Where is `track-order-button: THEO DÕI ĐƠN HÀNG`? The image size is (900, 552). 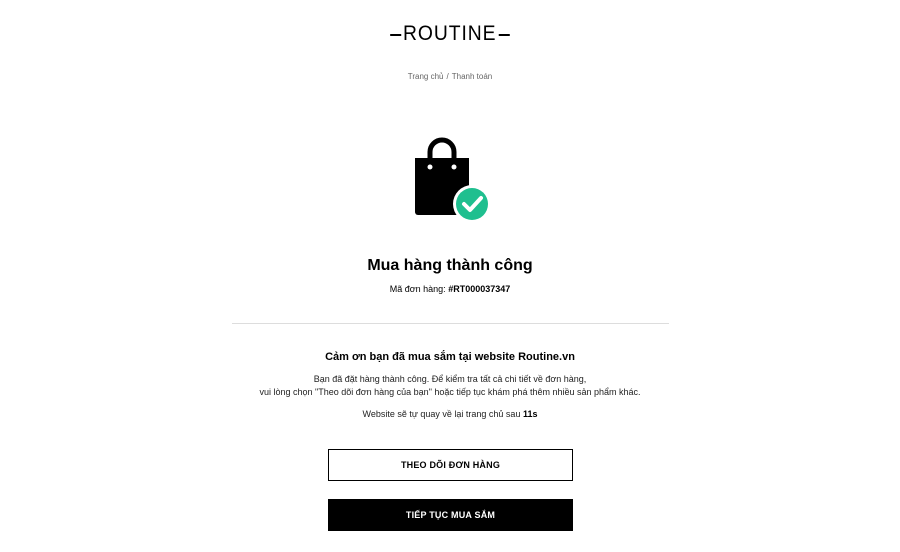
track-order-button: THEO DÕI ĐƠN HÀNG is located at coordinates (450, 465).